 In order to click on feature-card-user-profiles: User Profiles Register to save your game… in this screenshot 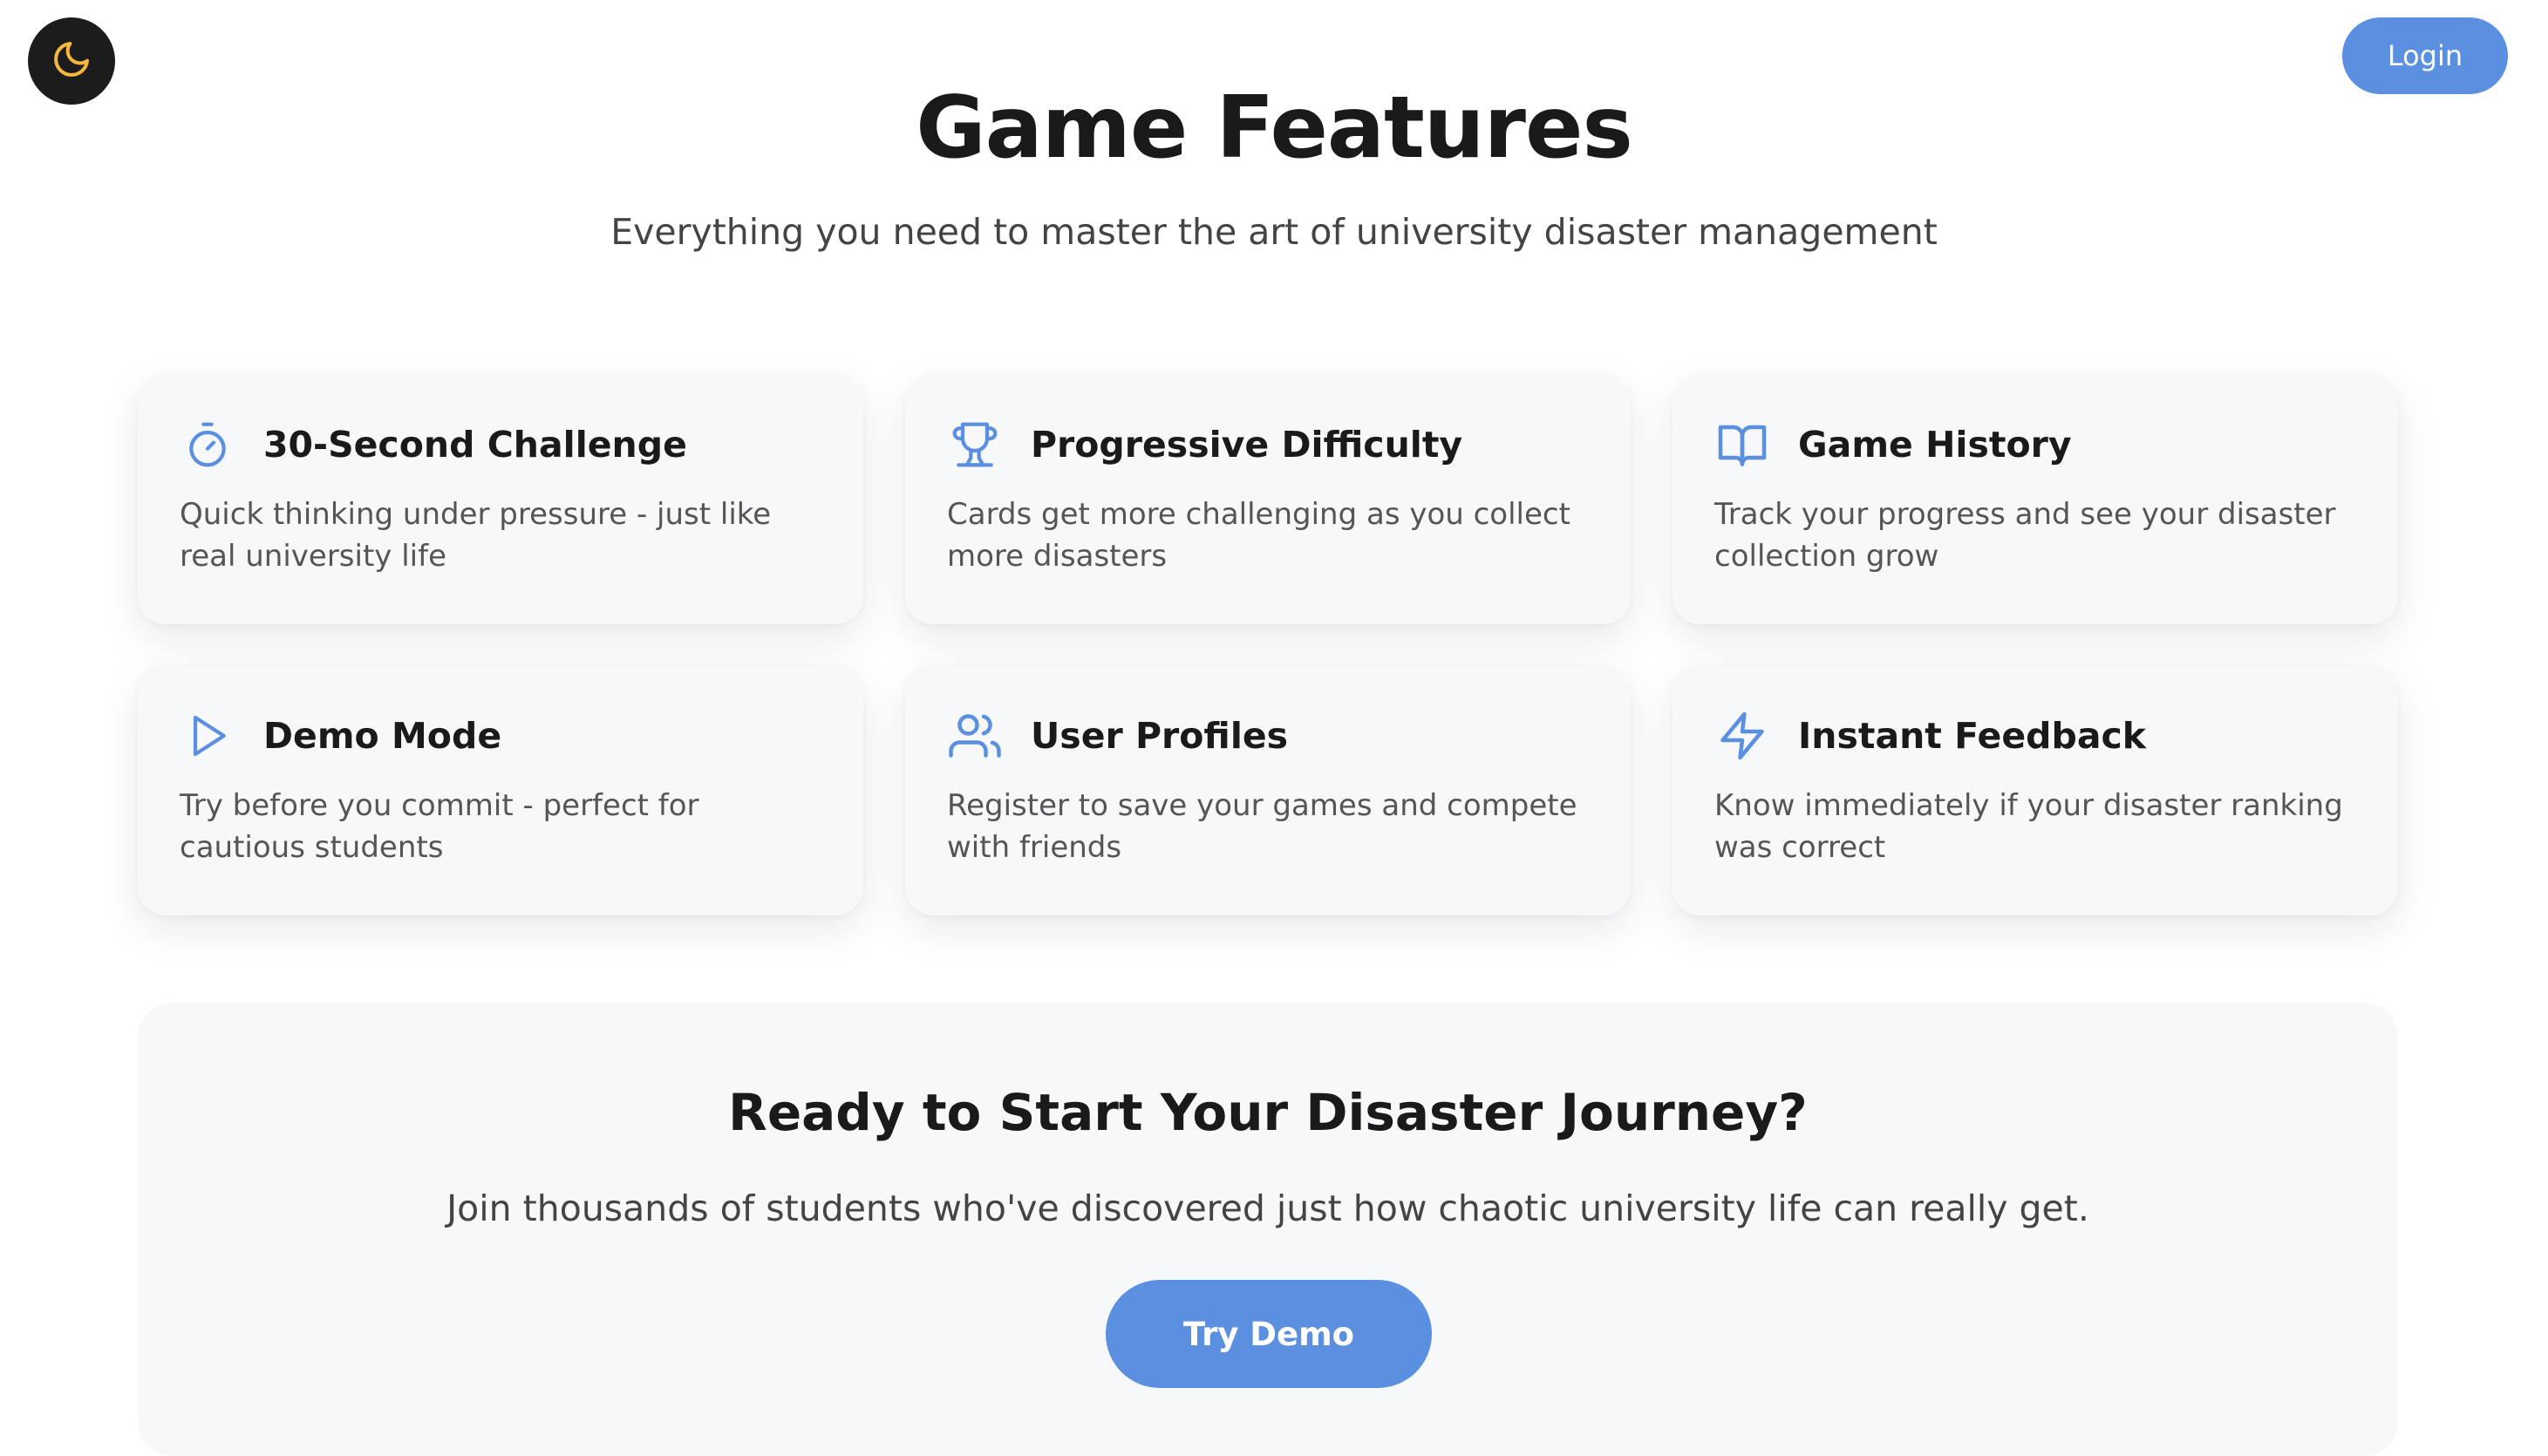, I will do `click(1268, 790)`.